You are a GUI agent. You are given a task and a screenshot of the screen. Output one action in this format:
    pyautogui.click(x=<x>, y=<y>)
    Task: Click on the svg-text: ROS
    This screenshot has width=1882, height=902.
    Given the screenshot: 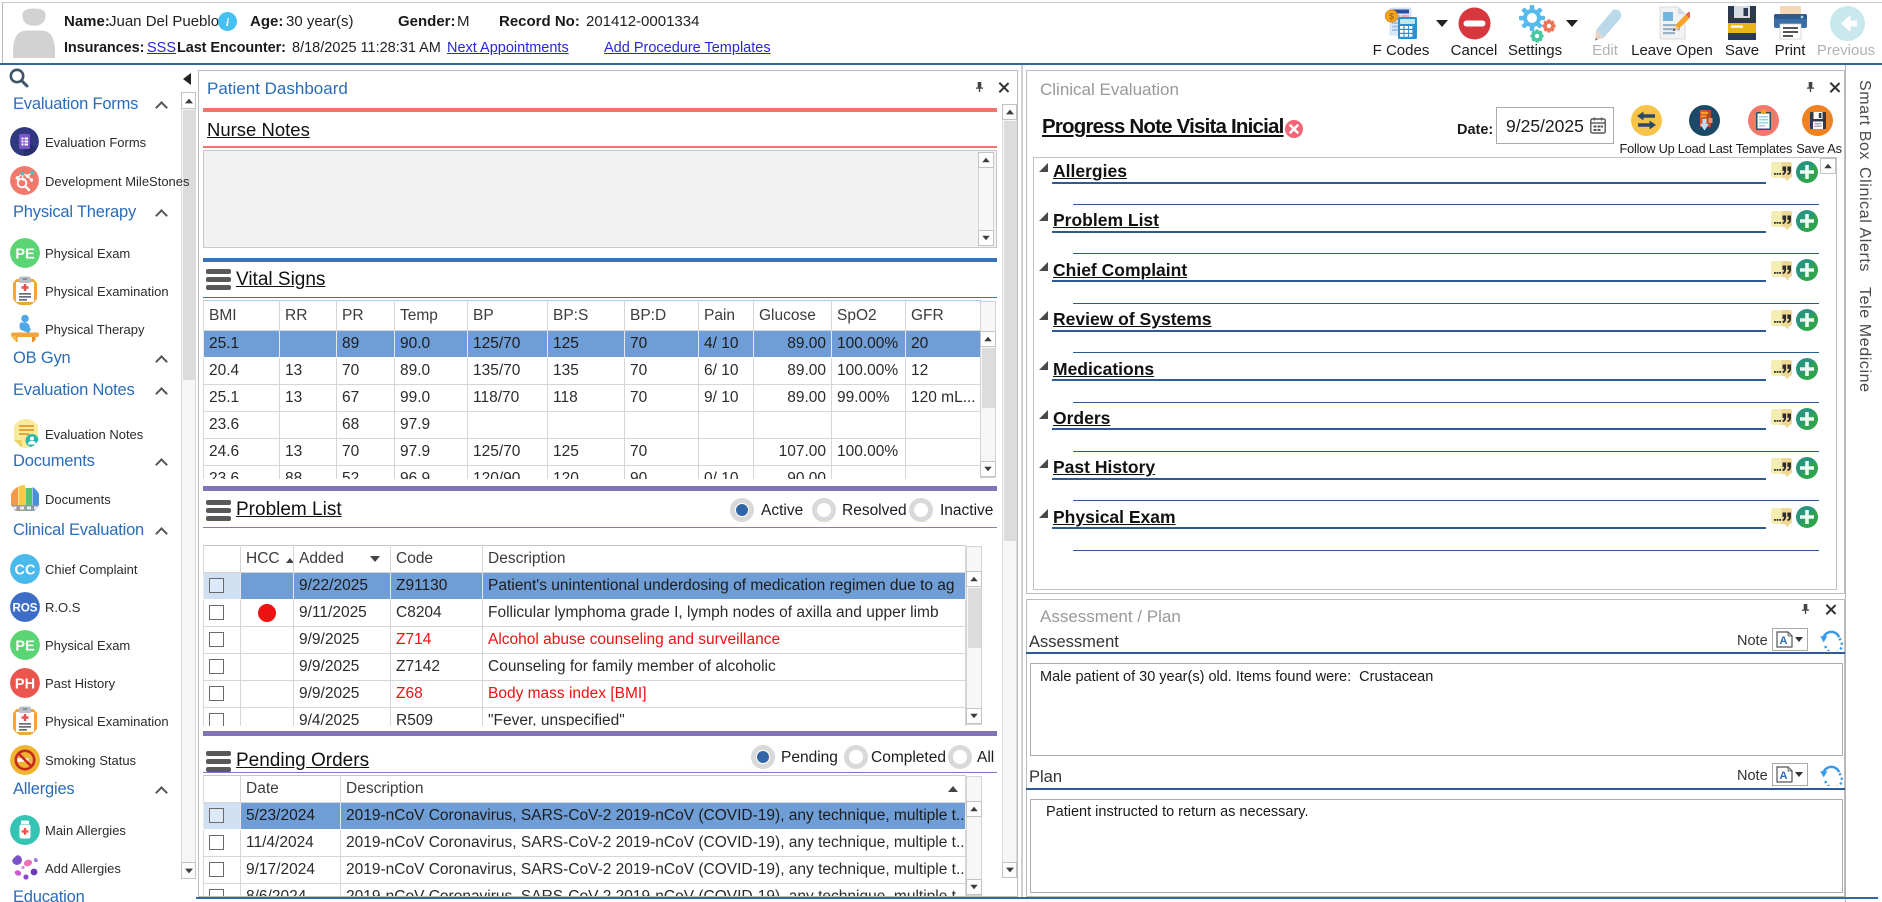 What is the action you would take?
    pyautogui.click(x=25, y=609)
    